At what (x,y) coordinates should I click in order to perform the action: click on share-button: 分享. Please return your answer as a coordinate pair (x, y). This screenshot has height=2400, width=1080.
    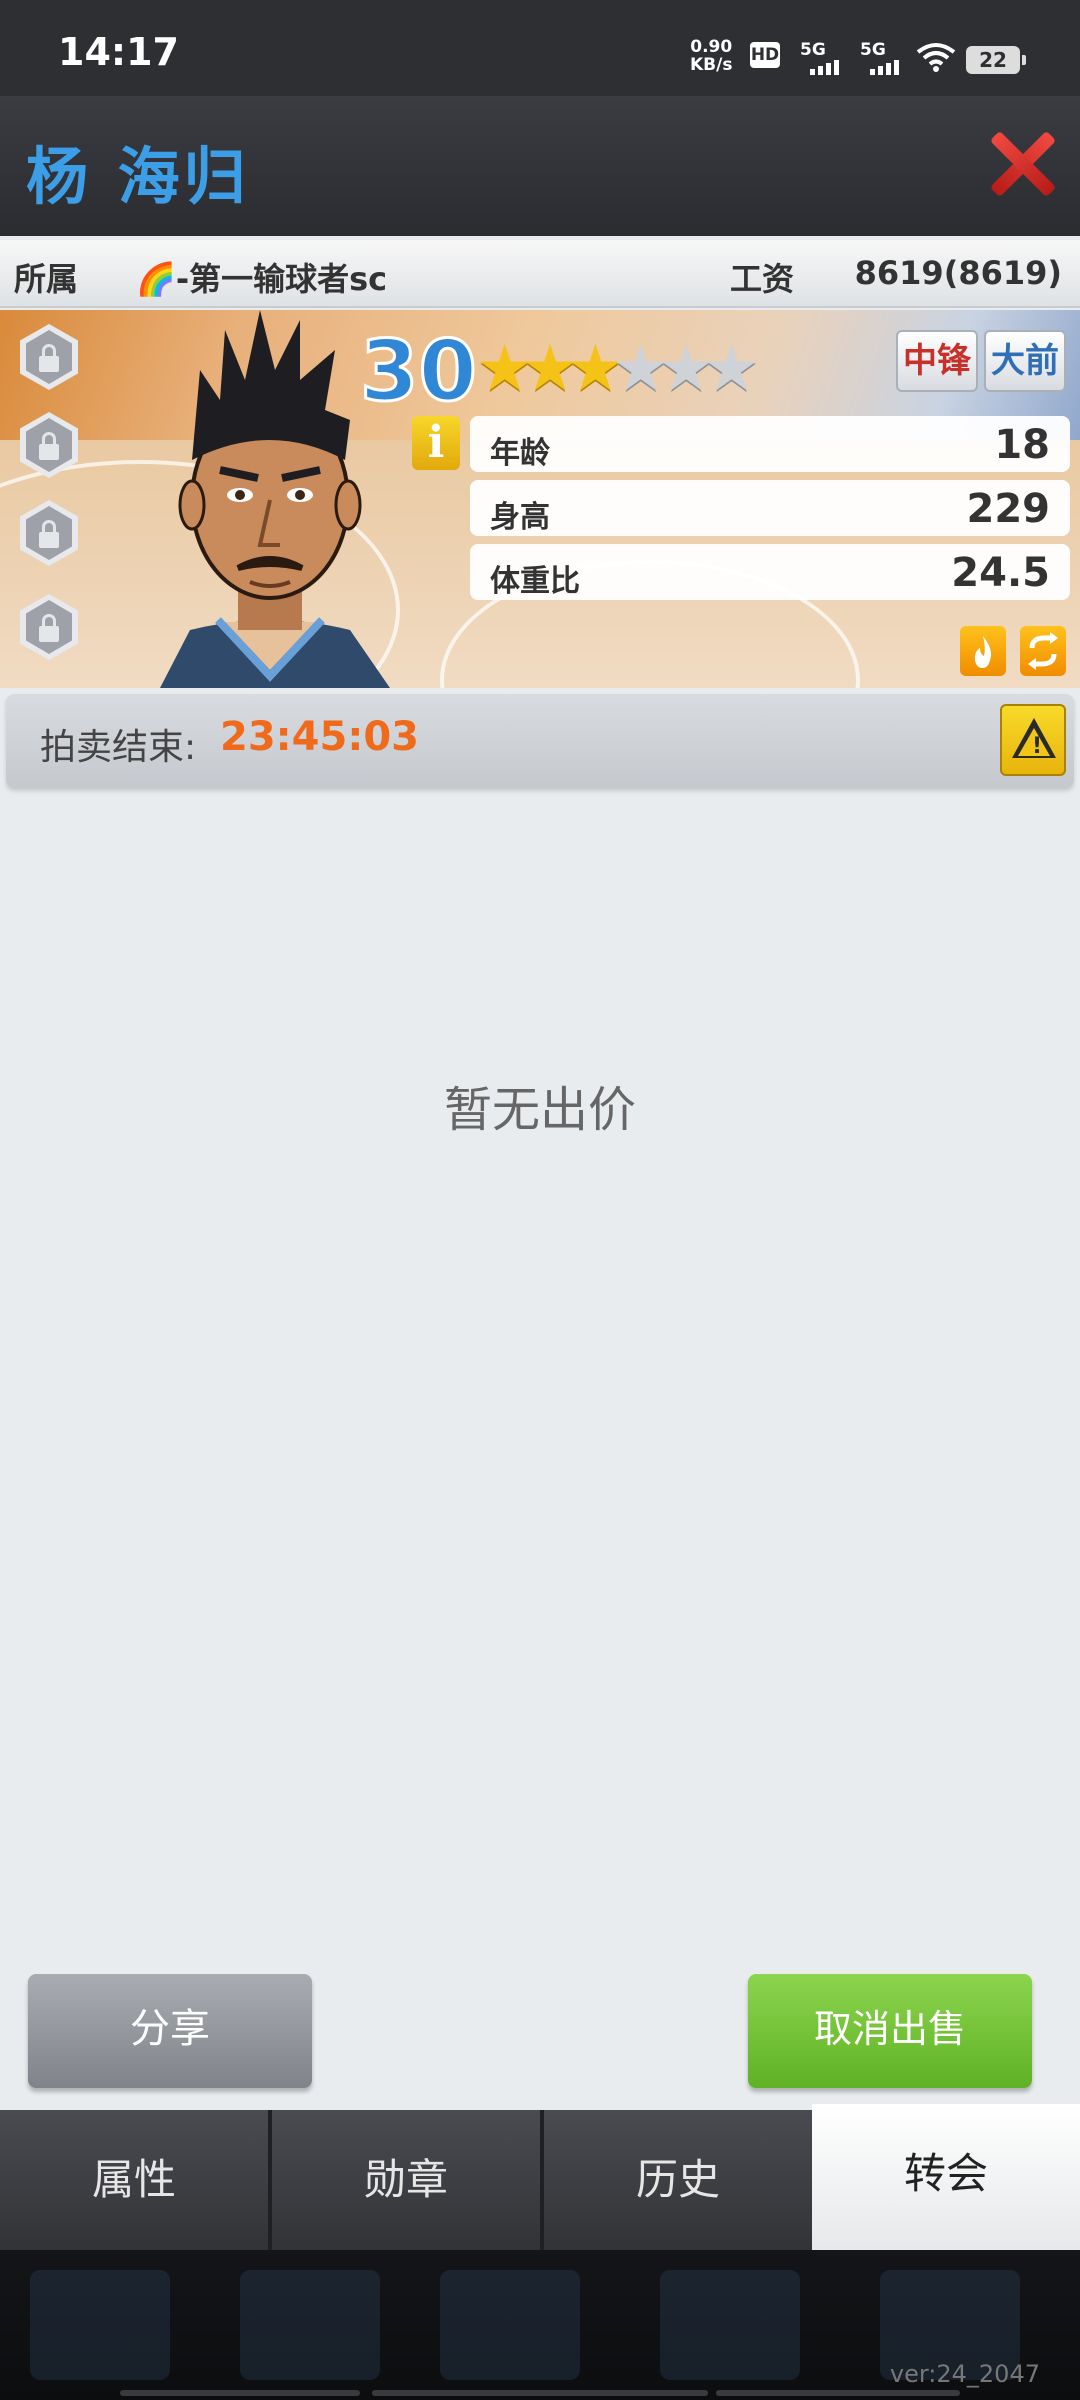
    Looking at the image, I should click on (170, 2031).